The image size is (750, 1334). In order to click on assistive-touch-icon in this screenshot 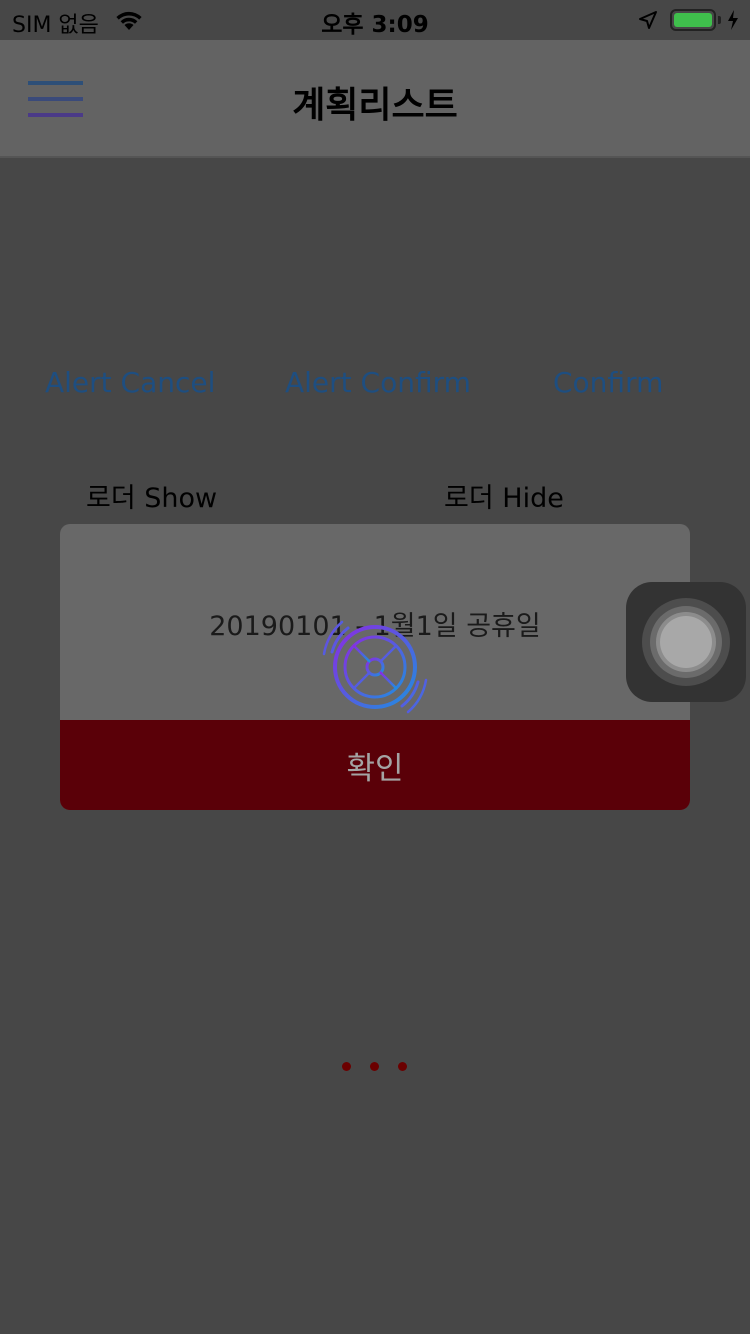, I will do `click(686, 642)`.